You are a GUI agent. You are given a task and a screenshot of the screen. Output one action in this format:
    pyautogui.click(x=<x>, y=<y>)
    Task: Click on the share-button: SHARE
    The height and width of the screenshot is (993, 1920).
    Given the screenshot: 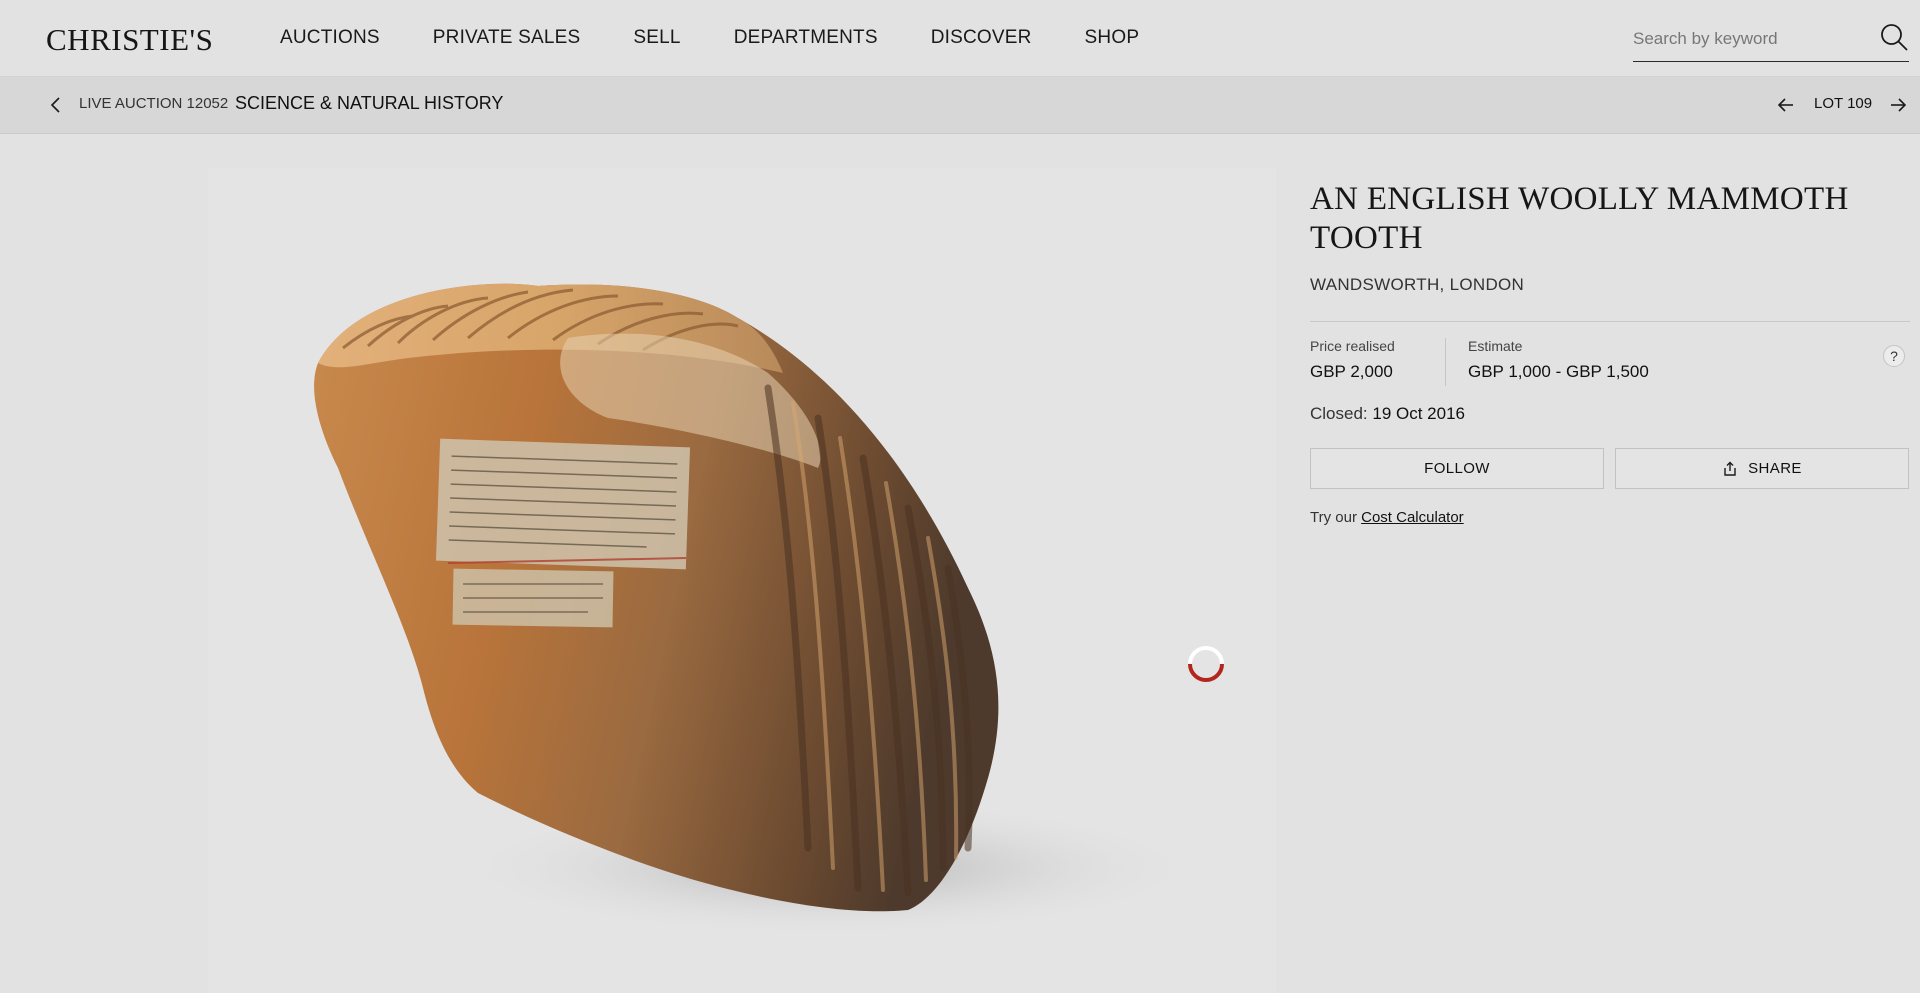 What is the action you would take?
    pyautogui.click(x=1762, y=468)
    